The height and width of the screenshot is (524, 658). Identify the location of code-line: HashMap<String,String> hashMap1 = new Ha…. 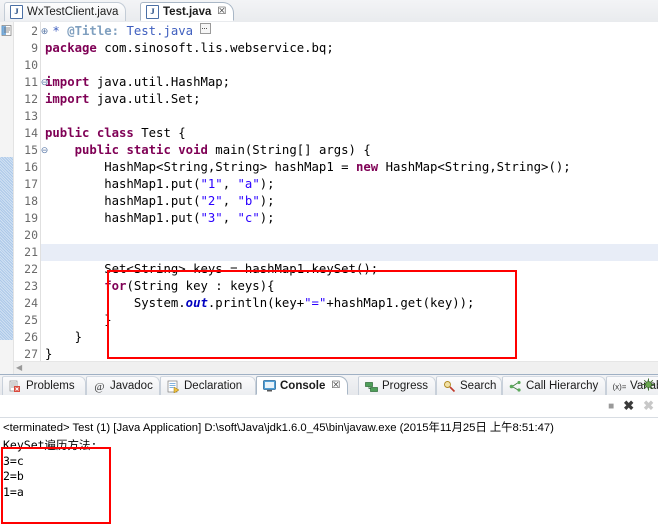
(307, 167).